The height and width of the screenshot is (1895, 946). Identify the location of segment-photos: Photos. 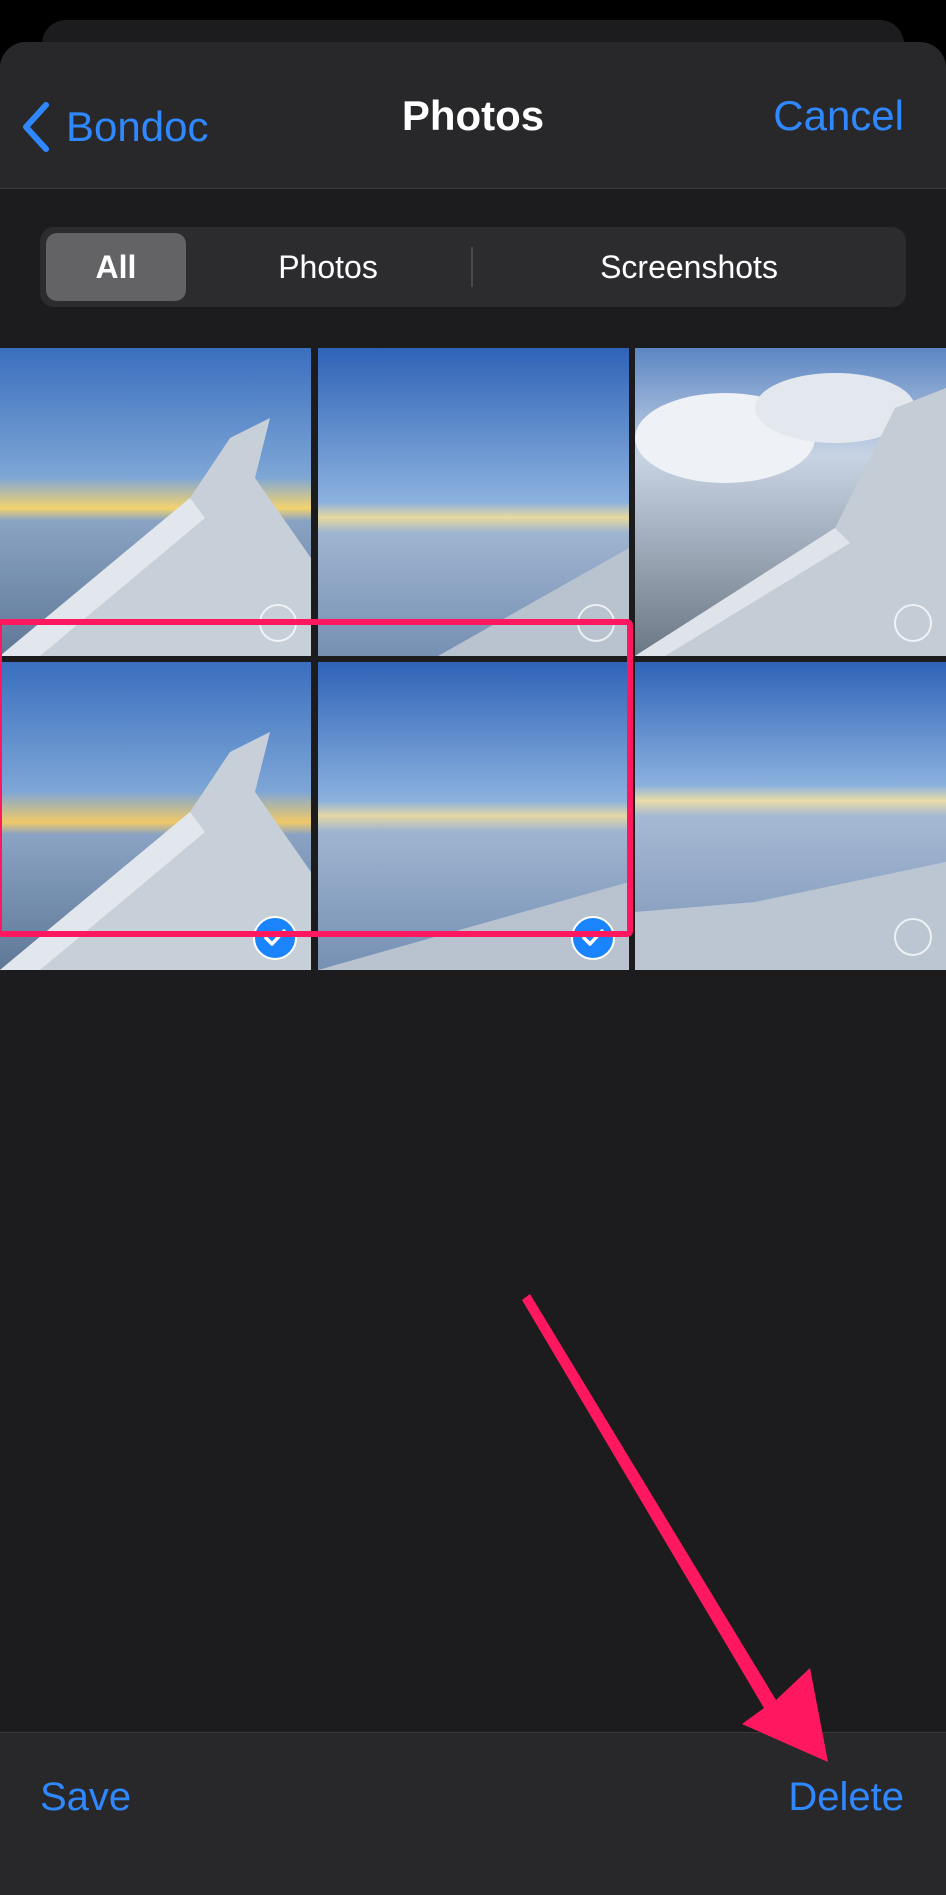
(328, 267).